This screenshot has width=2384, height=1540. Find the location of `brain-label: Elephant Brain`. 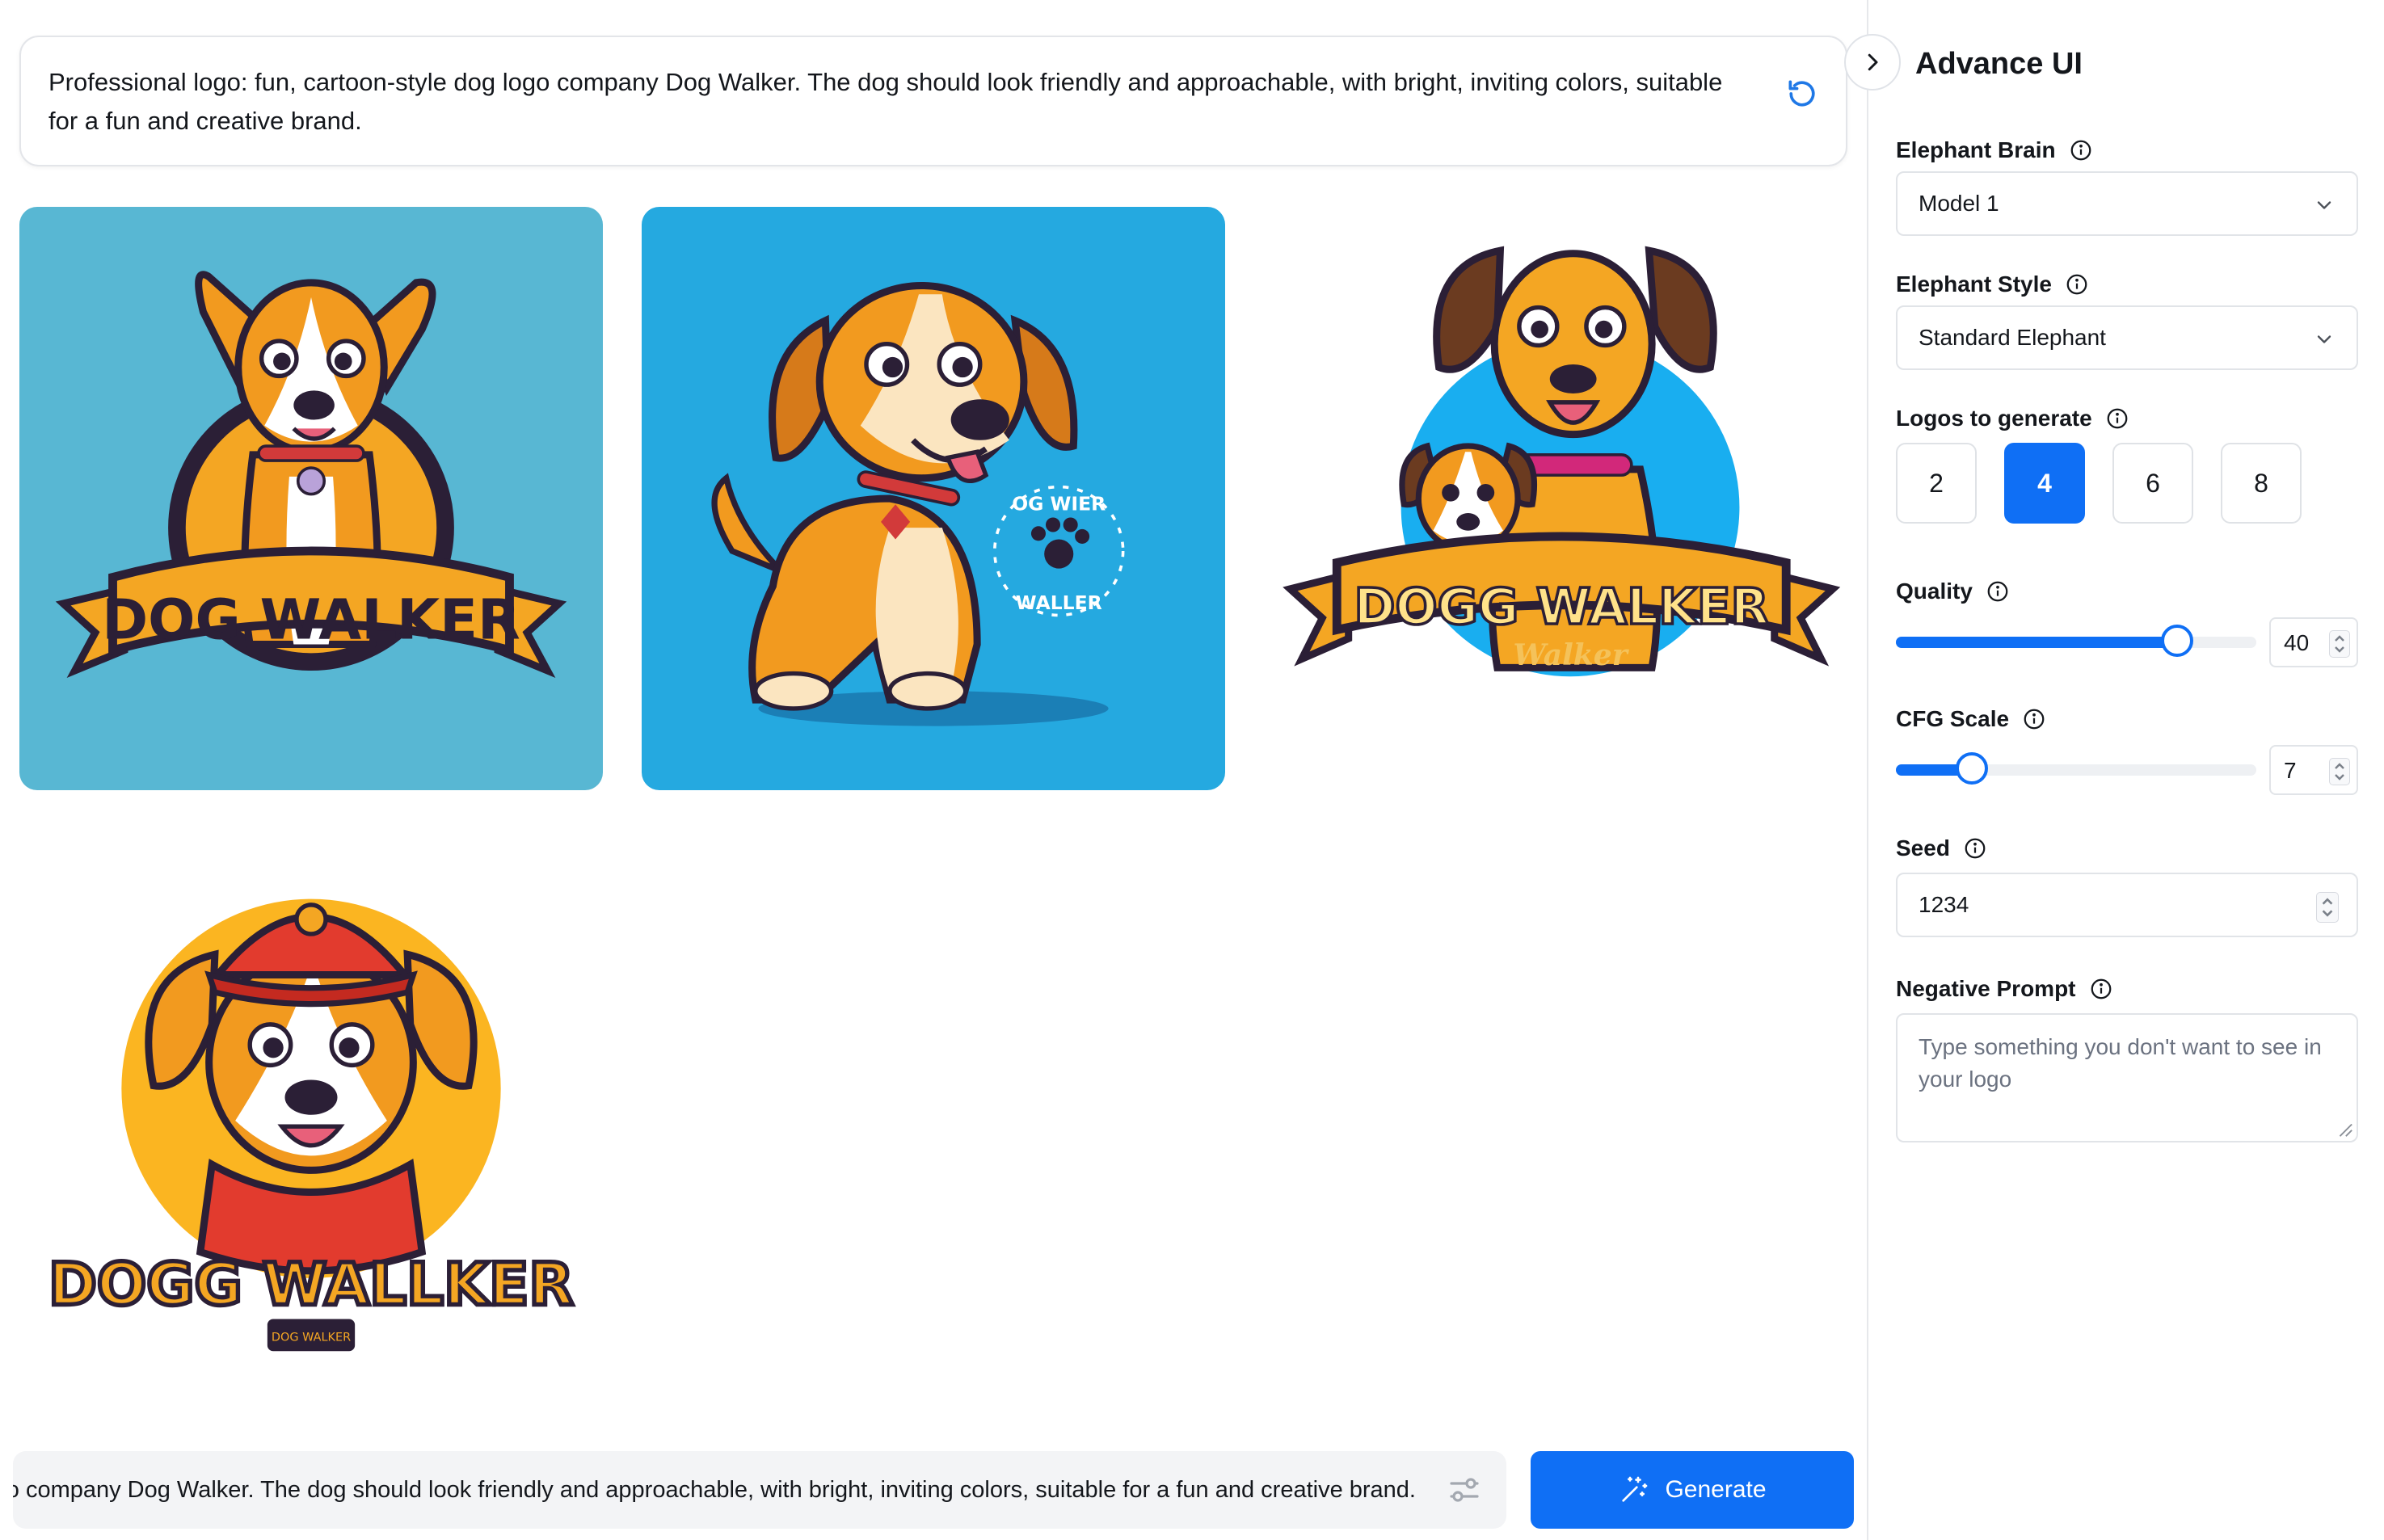

brain-label: Elephant Brain is located at coordinates (1994, 150).